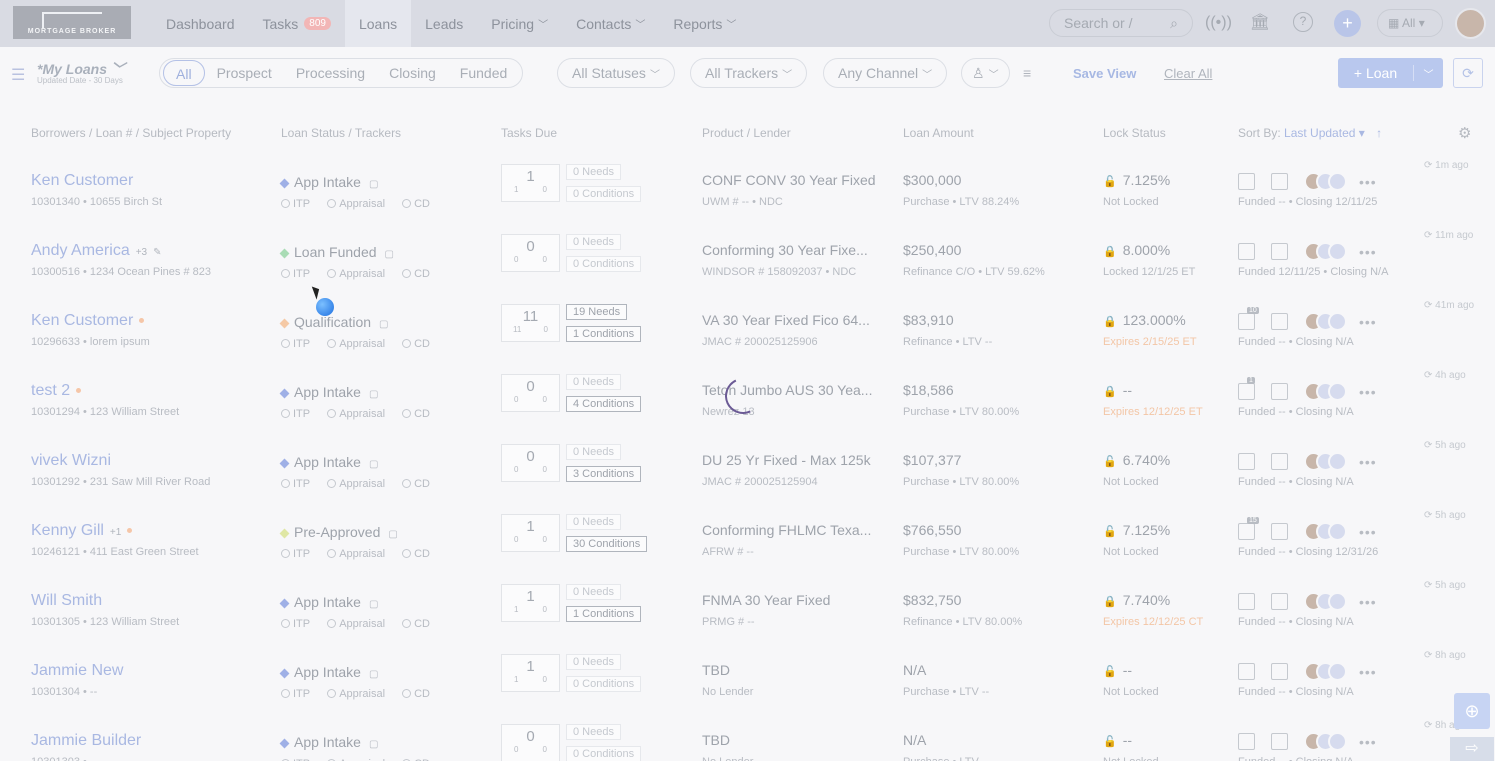  I want to click on advanced-filter-icon: ≡, so click(1027, 73).